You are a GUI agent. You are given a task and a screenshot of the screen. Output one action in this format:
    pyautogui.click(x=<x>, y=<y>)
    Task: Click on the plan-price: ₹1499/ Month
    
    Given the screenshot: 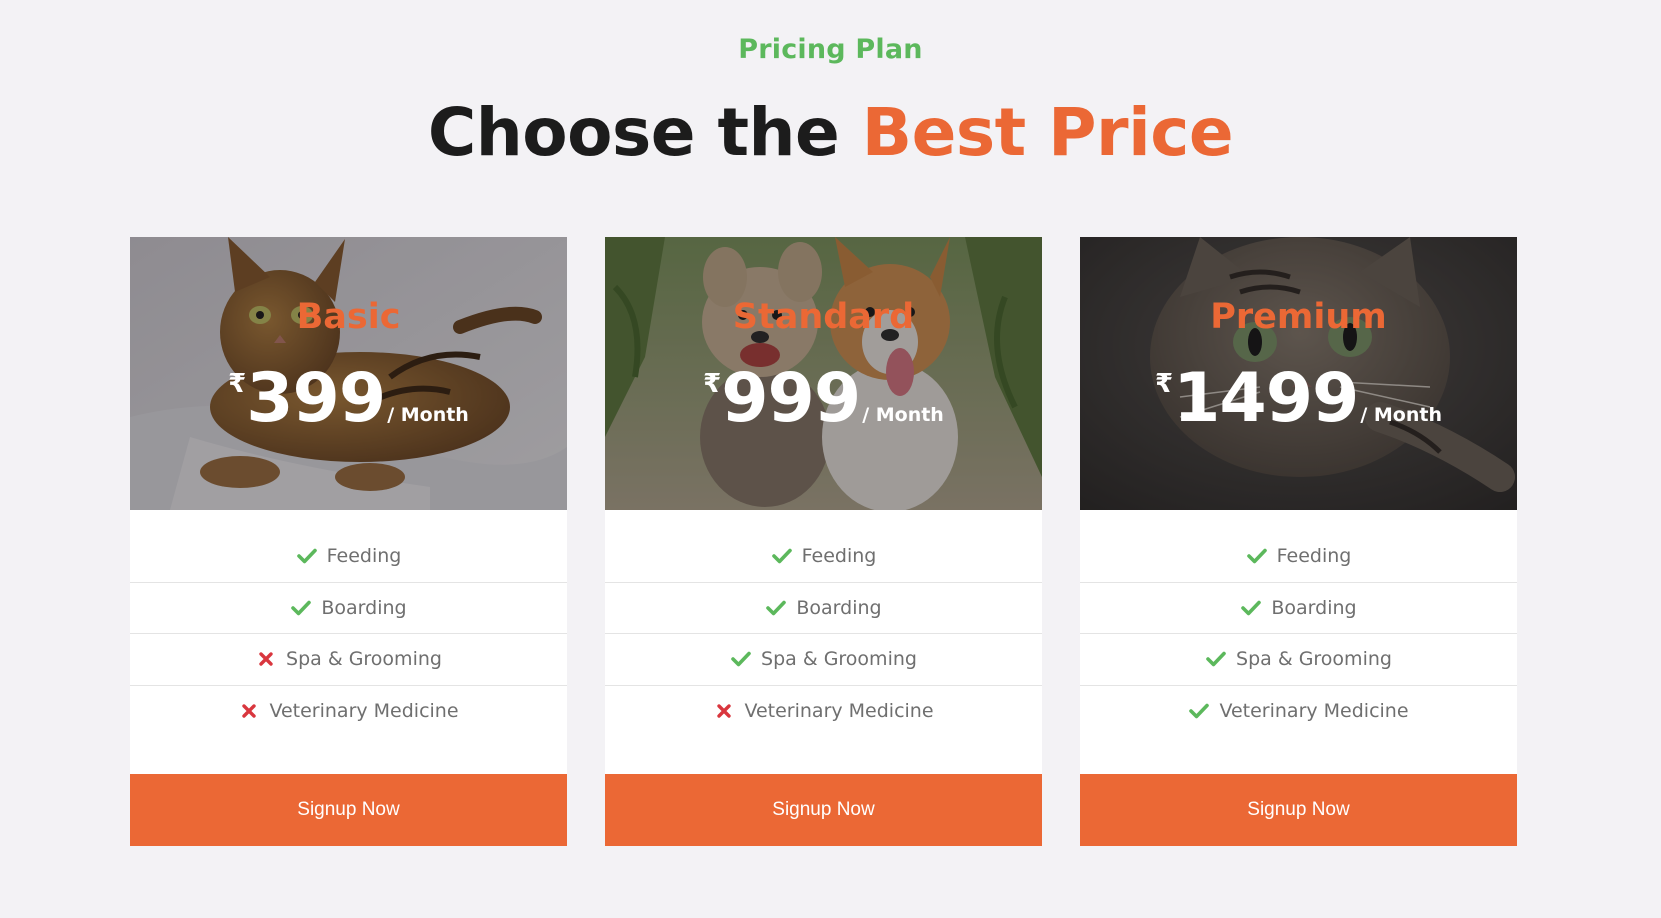 What is the action you would take?
    pyautogui.click(x=1298, y=399)
    